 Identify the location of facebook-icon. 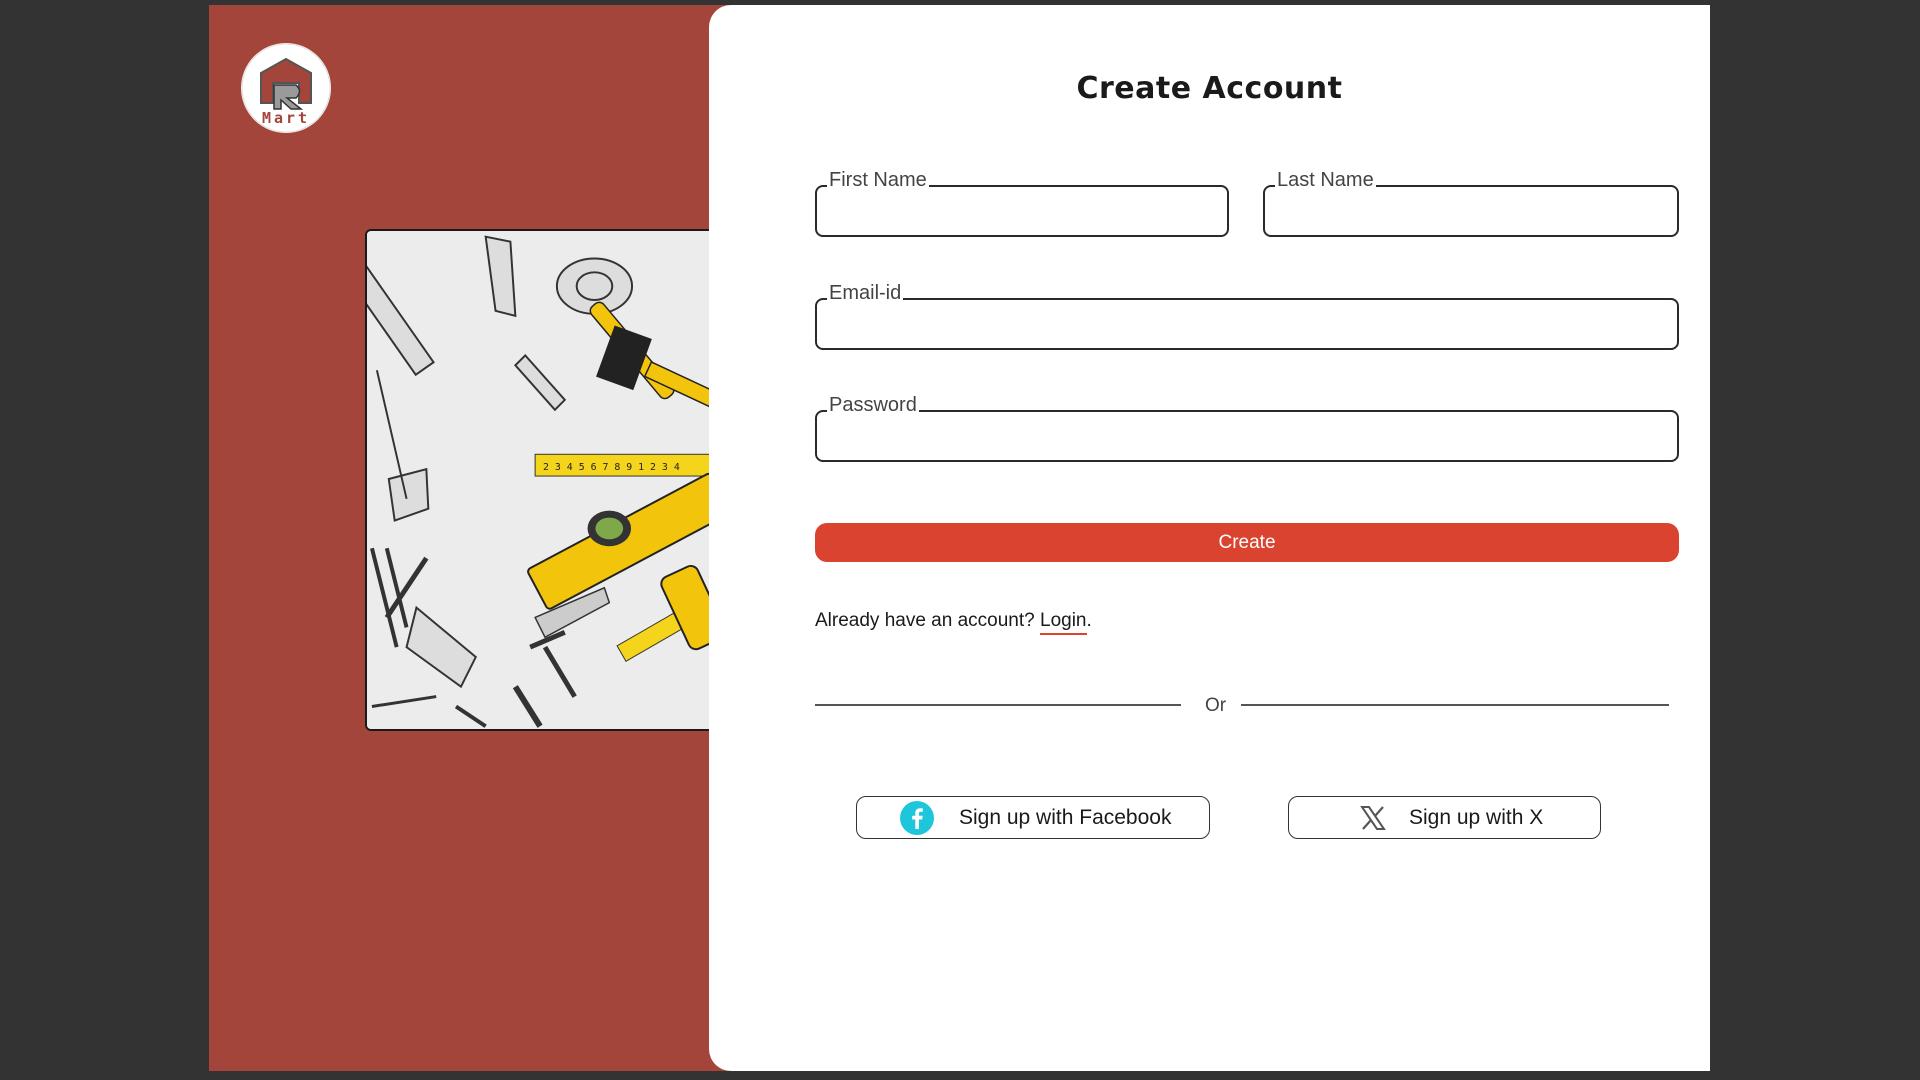
(917, 818).